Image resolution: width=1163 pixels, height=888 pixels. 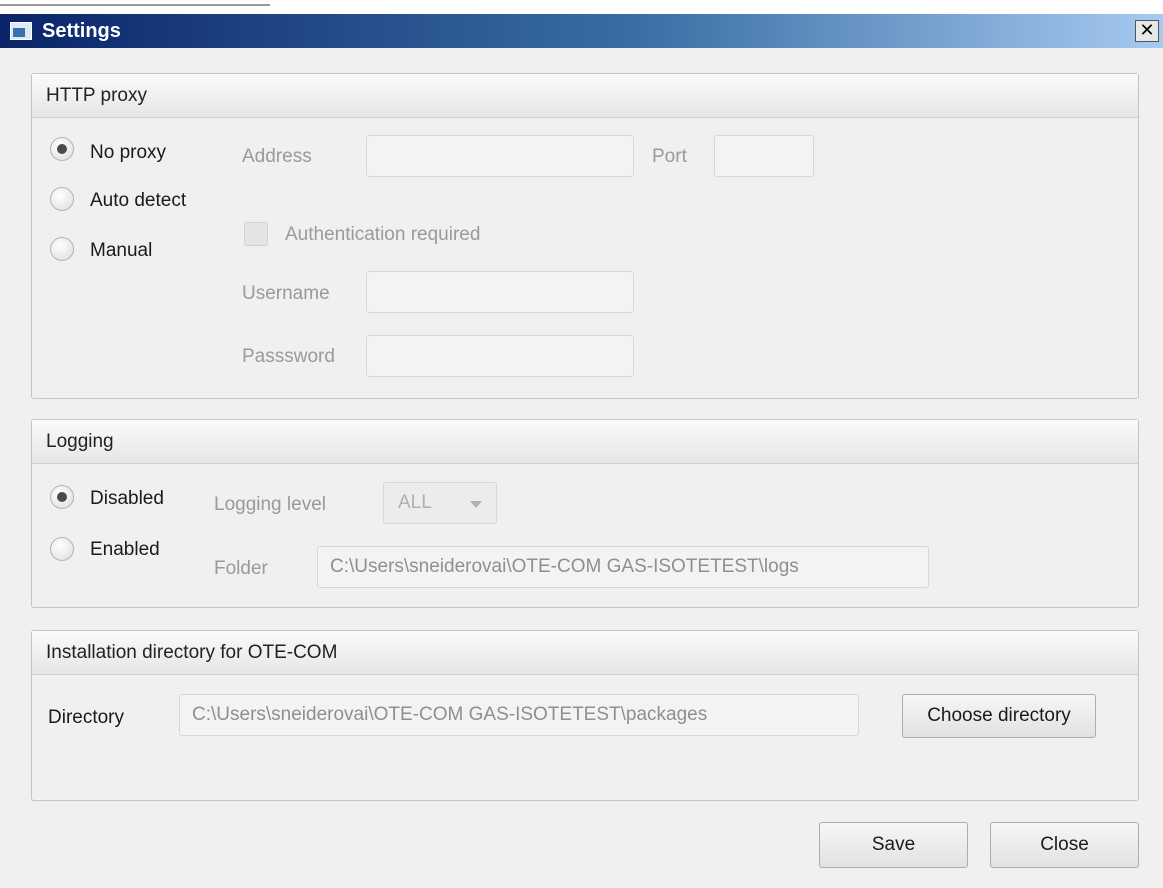 I want to click on logging-enabled-label: Enabled, so click(x=125, y=549).